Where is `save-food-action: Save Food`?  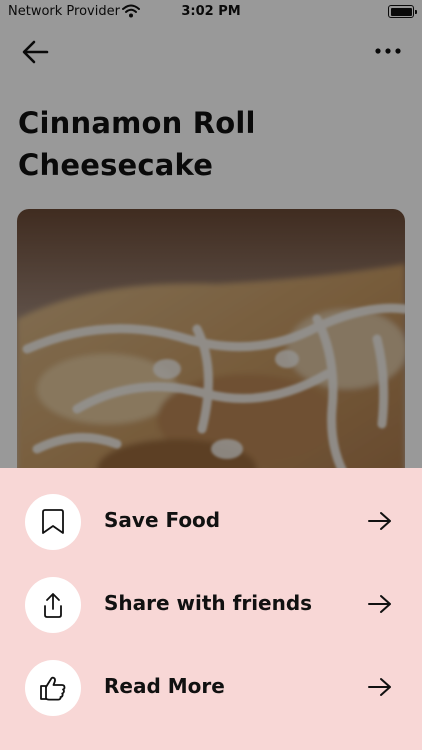 save-food-action: Save Food is located at coordinates (211, 523).